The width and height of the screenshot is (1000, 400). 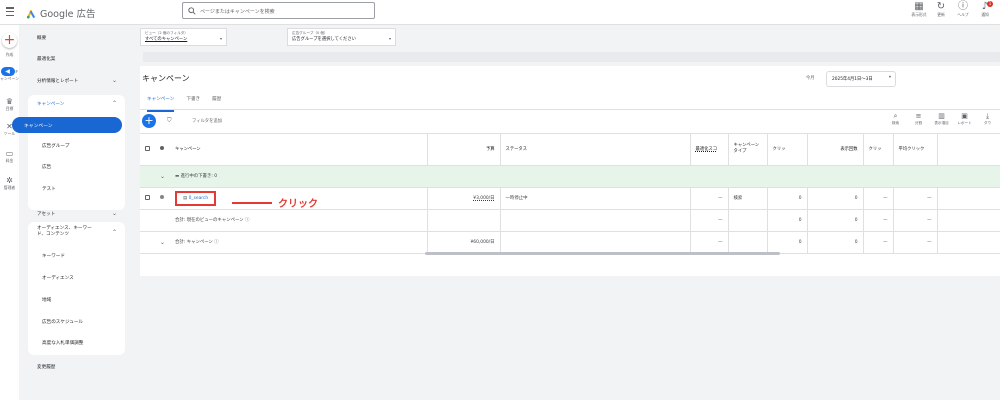 I want to click on search-tool-button: ⌕ 検索, so click(x=895, y=119).